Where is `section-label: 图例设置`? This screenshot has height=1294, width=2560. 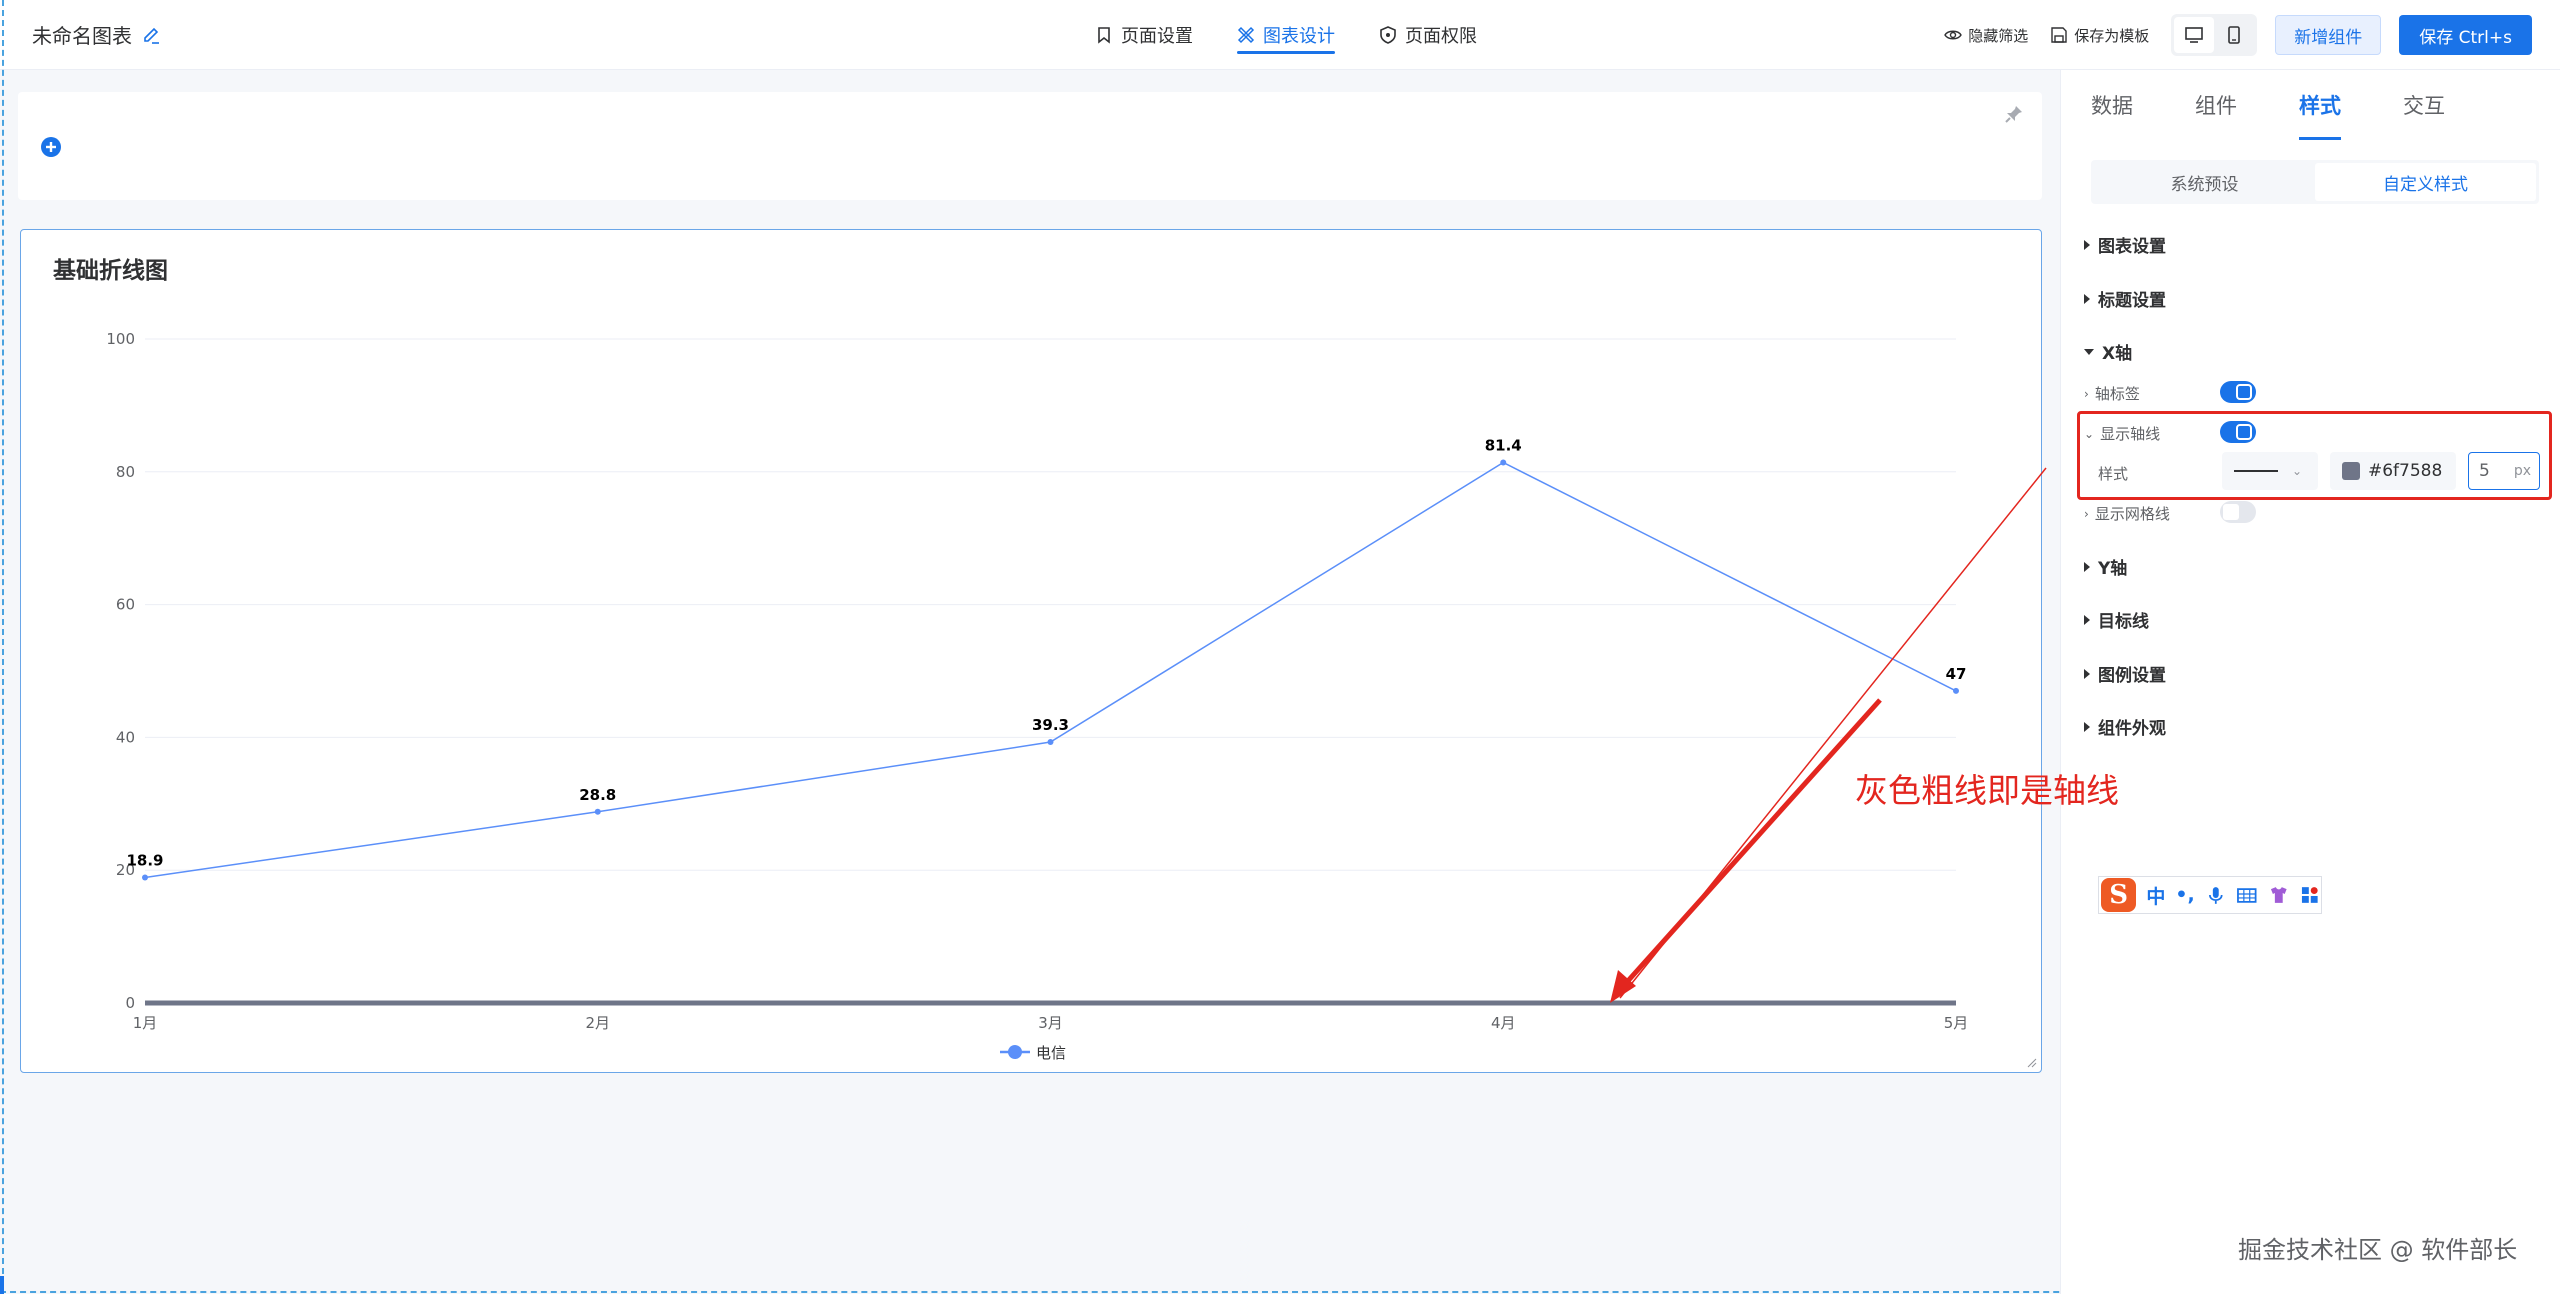 section-label: 图例设置 is located at coordinates (2132, 676).